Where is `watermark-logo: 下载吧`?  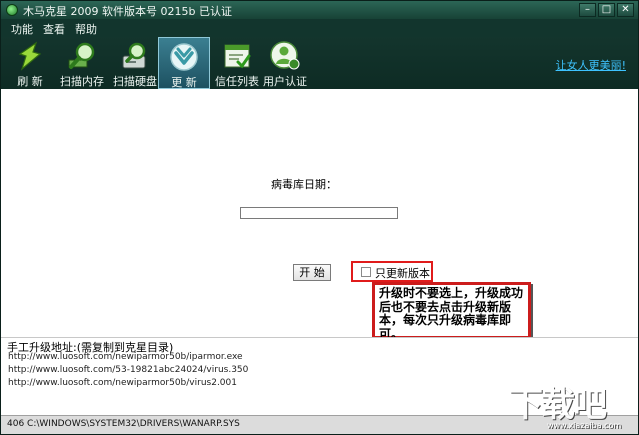 watermark-logo: 下载吧 is located at coordinates (558, 405).